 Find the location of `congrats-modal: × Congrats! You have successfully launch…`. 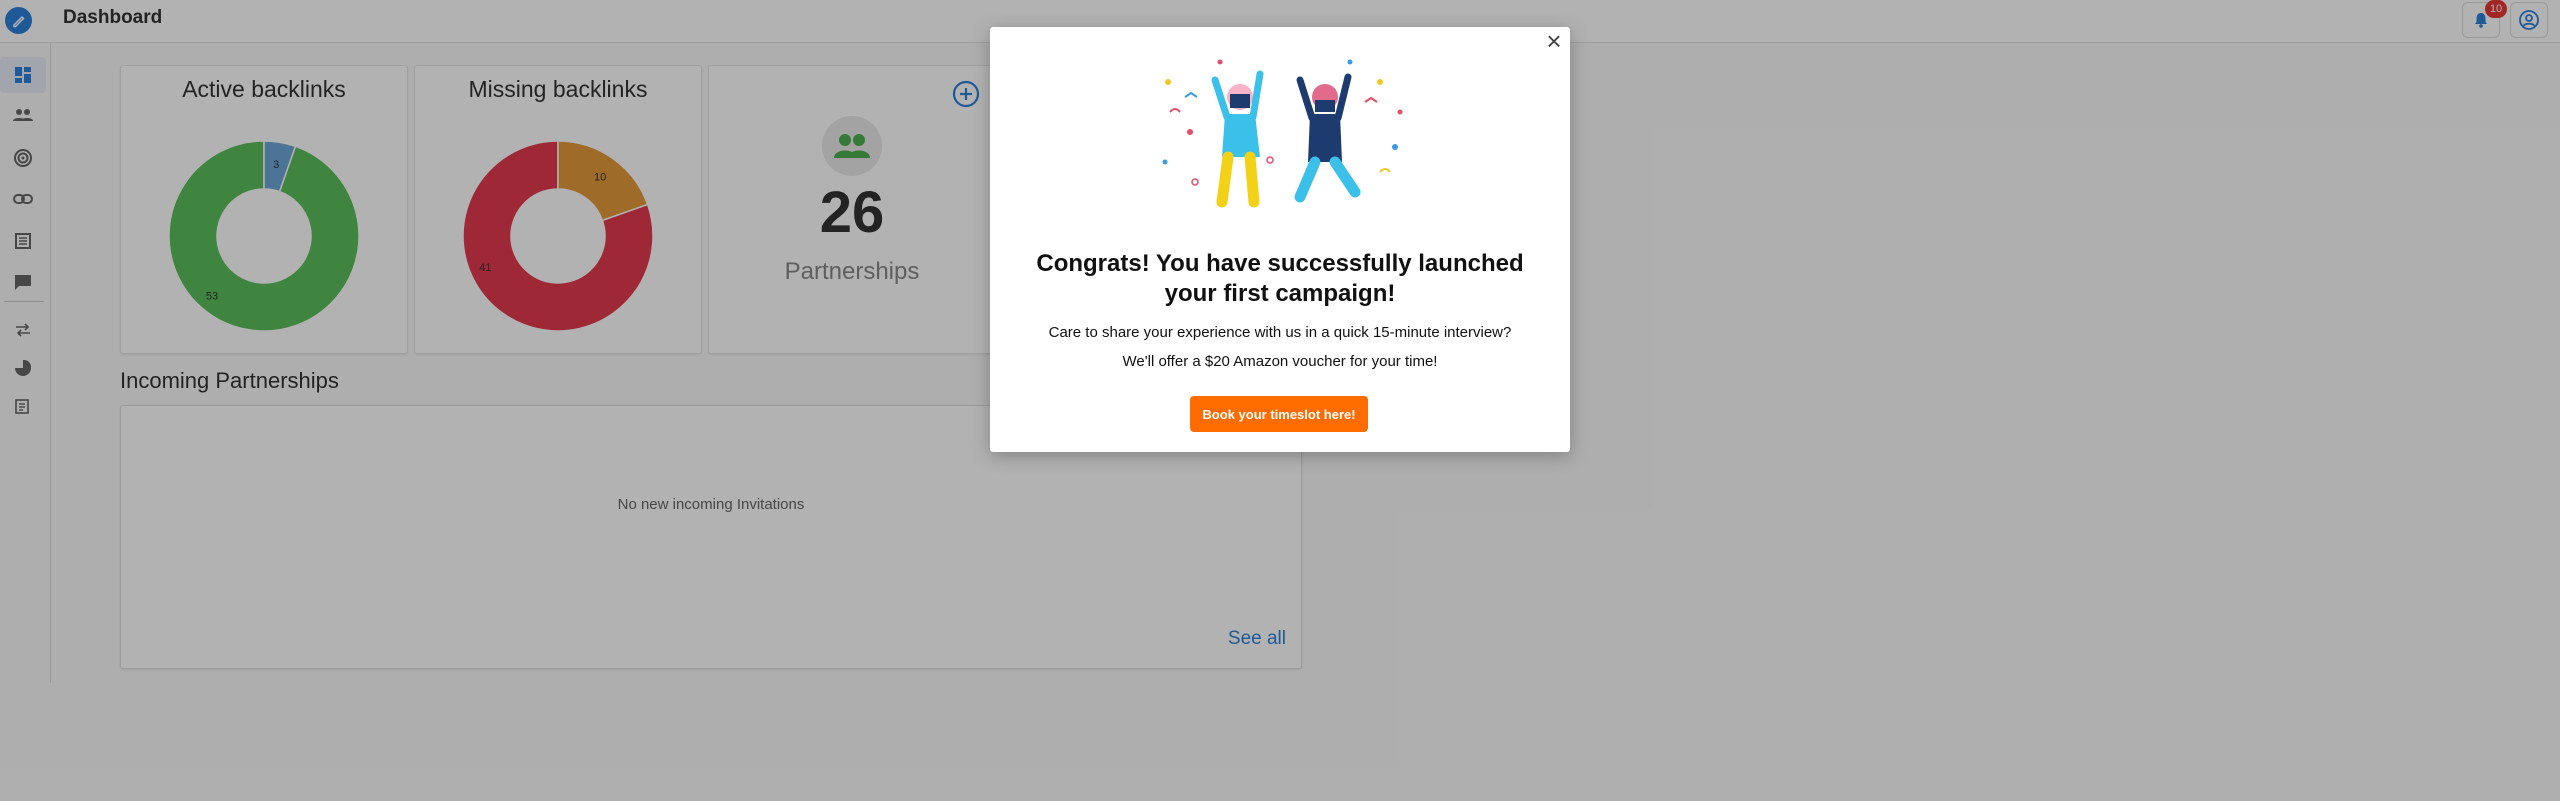

congrats-modal: × Congrats! You have successfully launch… is located at coordinates (1280, 239).